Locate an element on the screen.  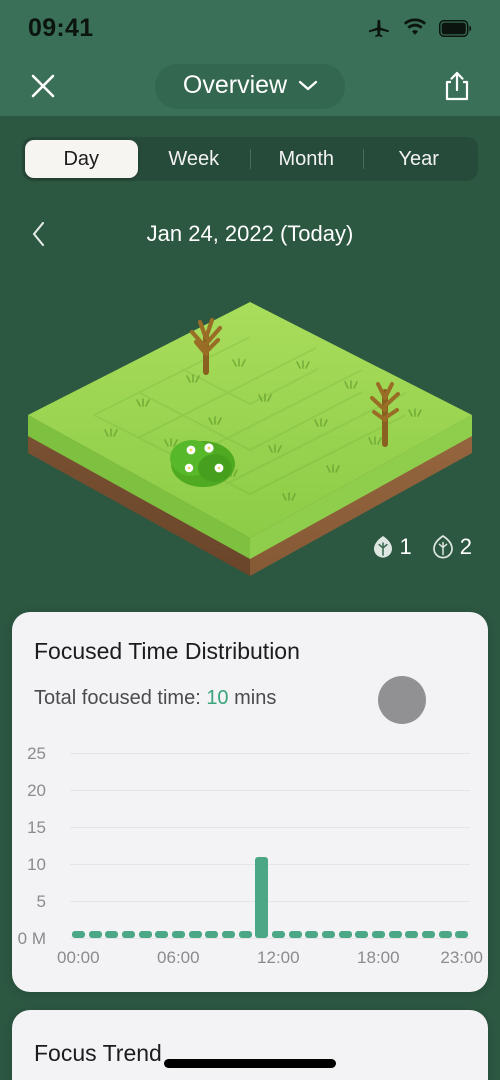
current-date-label: Jan 24, 2022 (Today) is located at coordinates (250, 233).